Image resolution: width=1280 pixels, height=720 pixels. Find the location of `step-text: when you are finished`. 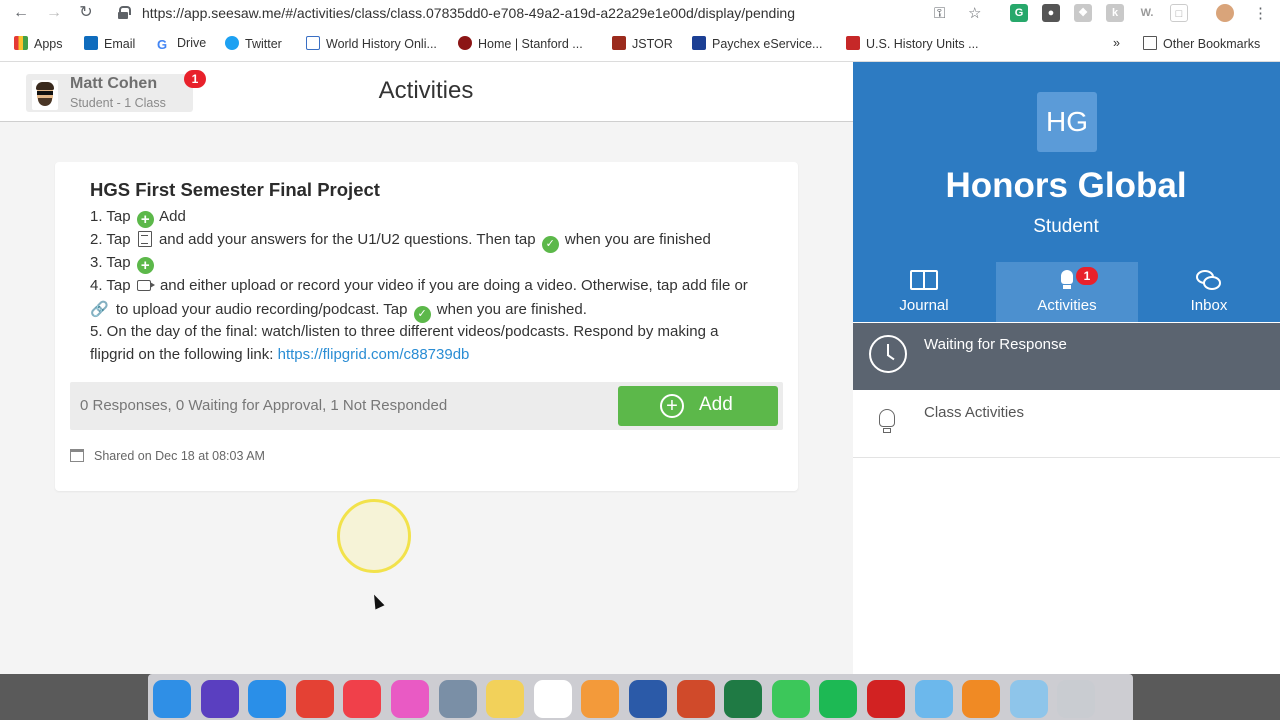

step-text: when you are finished is located at coordinates (637, 239).